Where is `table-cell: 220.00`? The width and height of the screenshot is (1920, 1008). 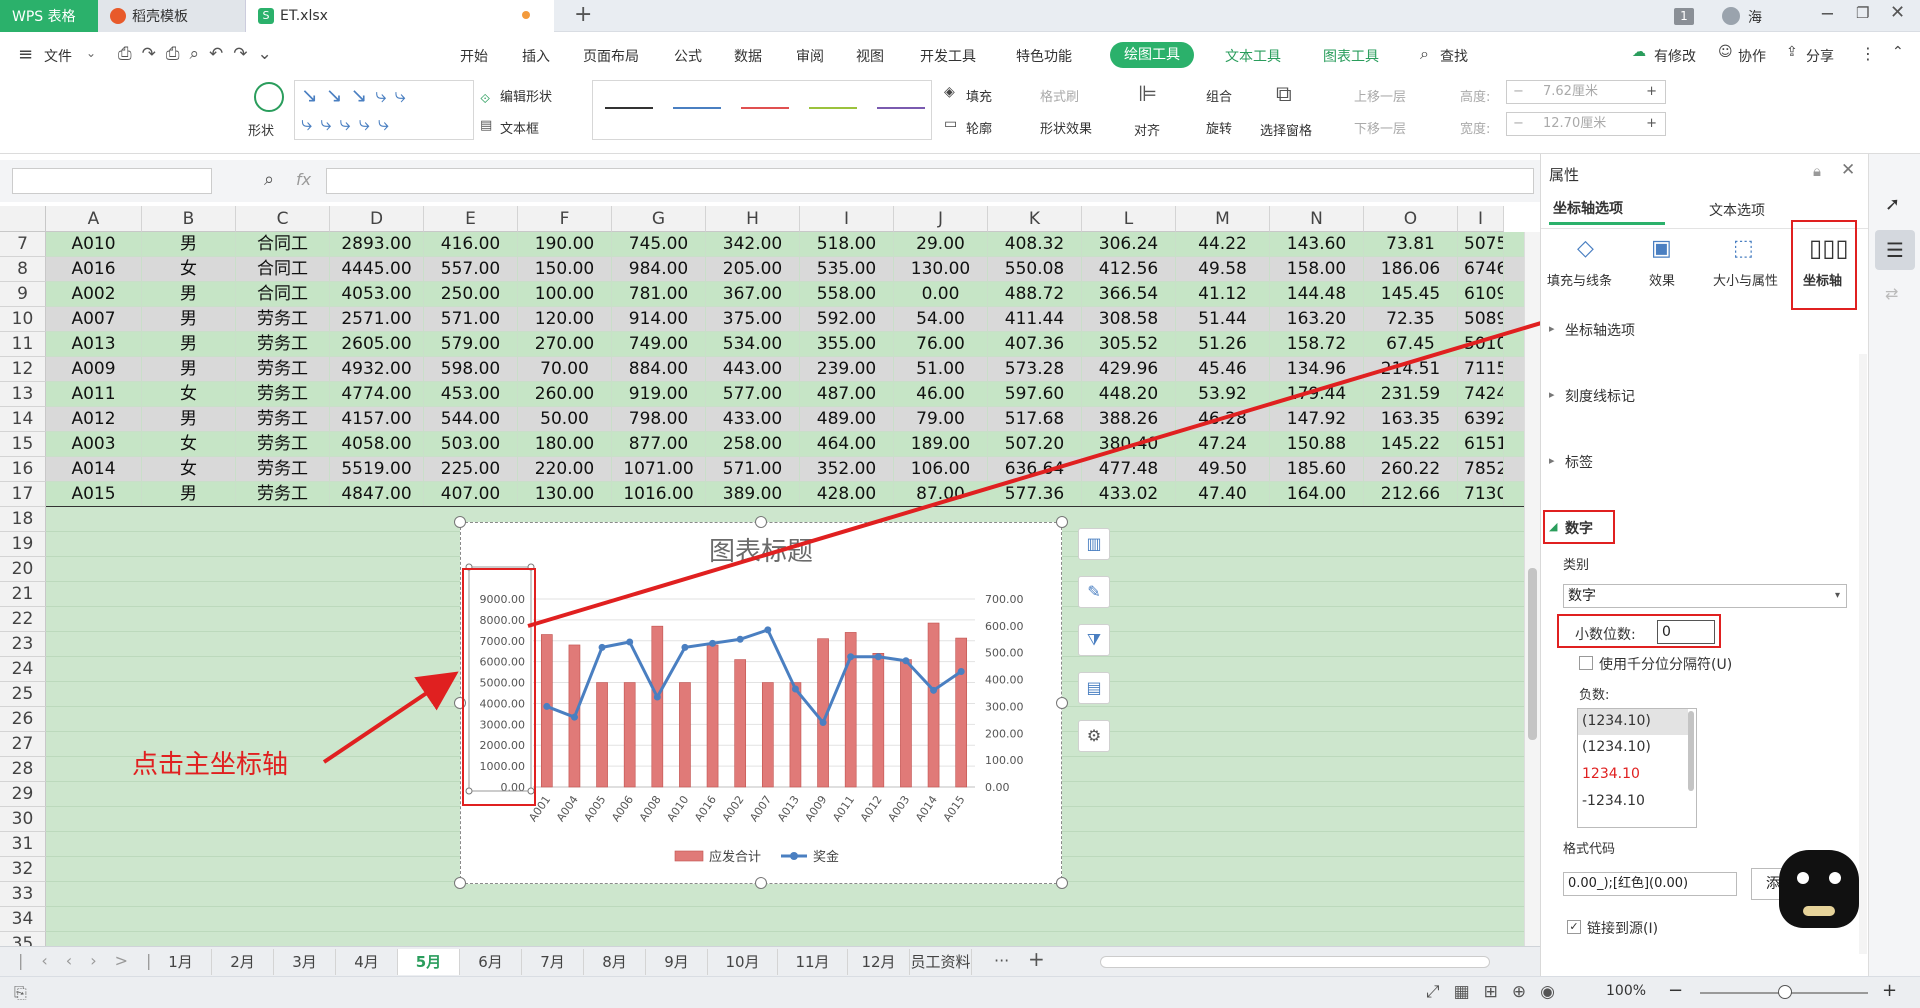
table-cell: 220.00 is located at coordinates (565, 469).